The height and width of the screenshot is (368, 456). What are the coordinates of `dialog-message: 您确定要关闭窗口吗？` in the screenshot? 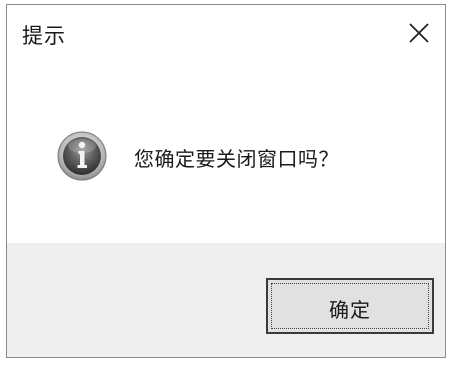 It's located at (236, 159).